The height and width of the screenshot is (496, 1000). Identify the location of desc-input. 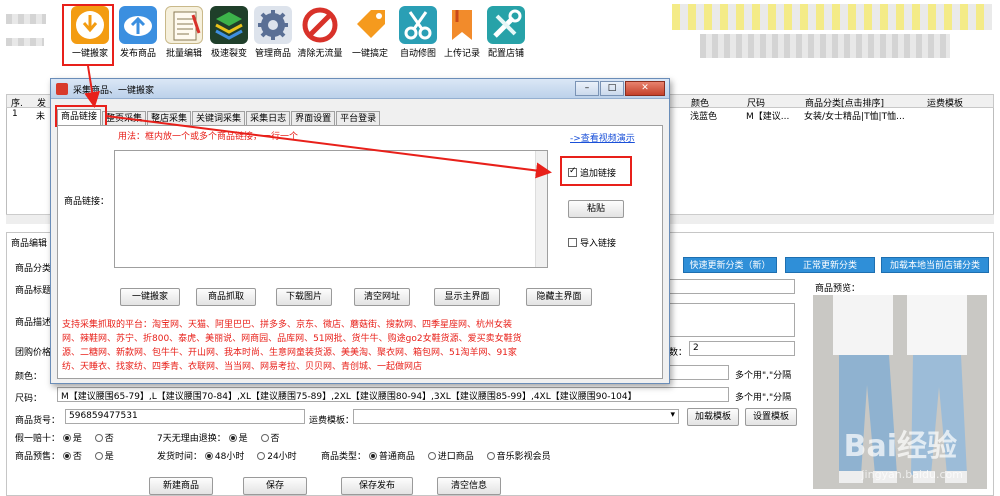
(732, 320).